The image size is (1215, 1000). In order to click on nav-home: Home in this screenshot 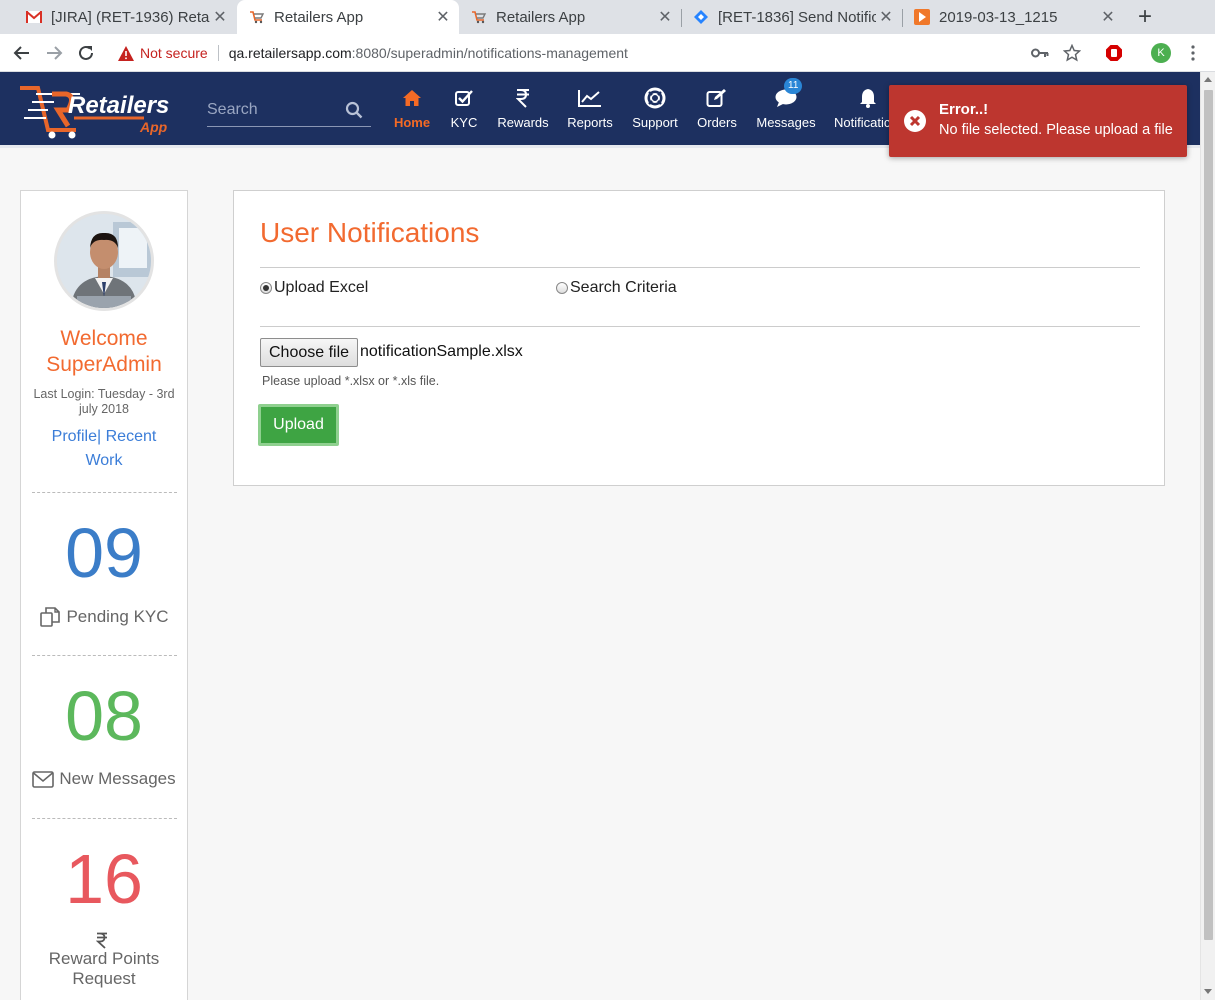, I will do `click(412, 110)`.